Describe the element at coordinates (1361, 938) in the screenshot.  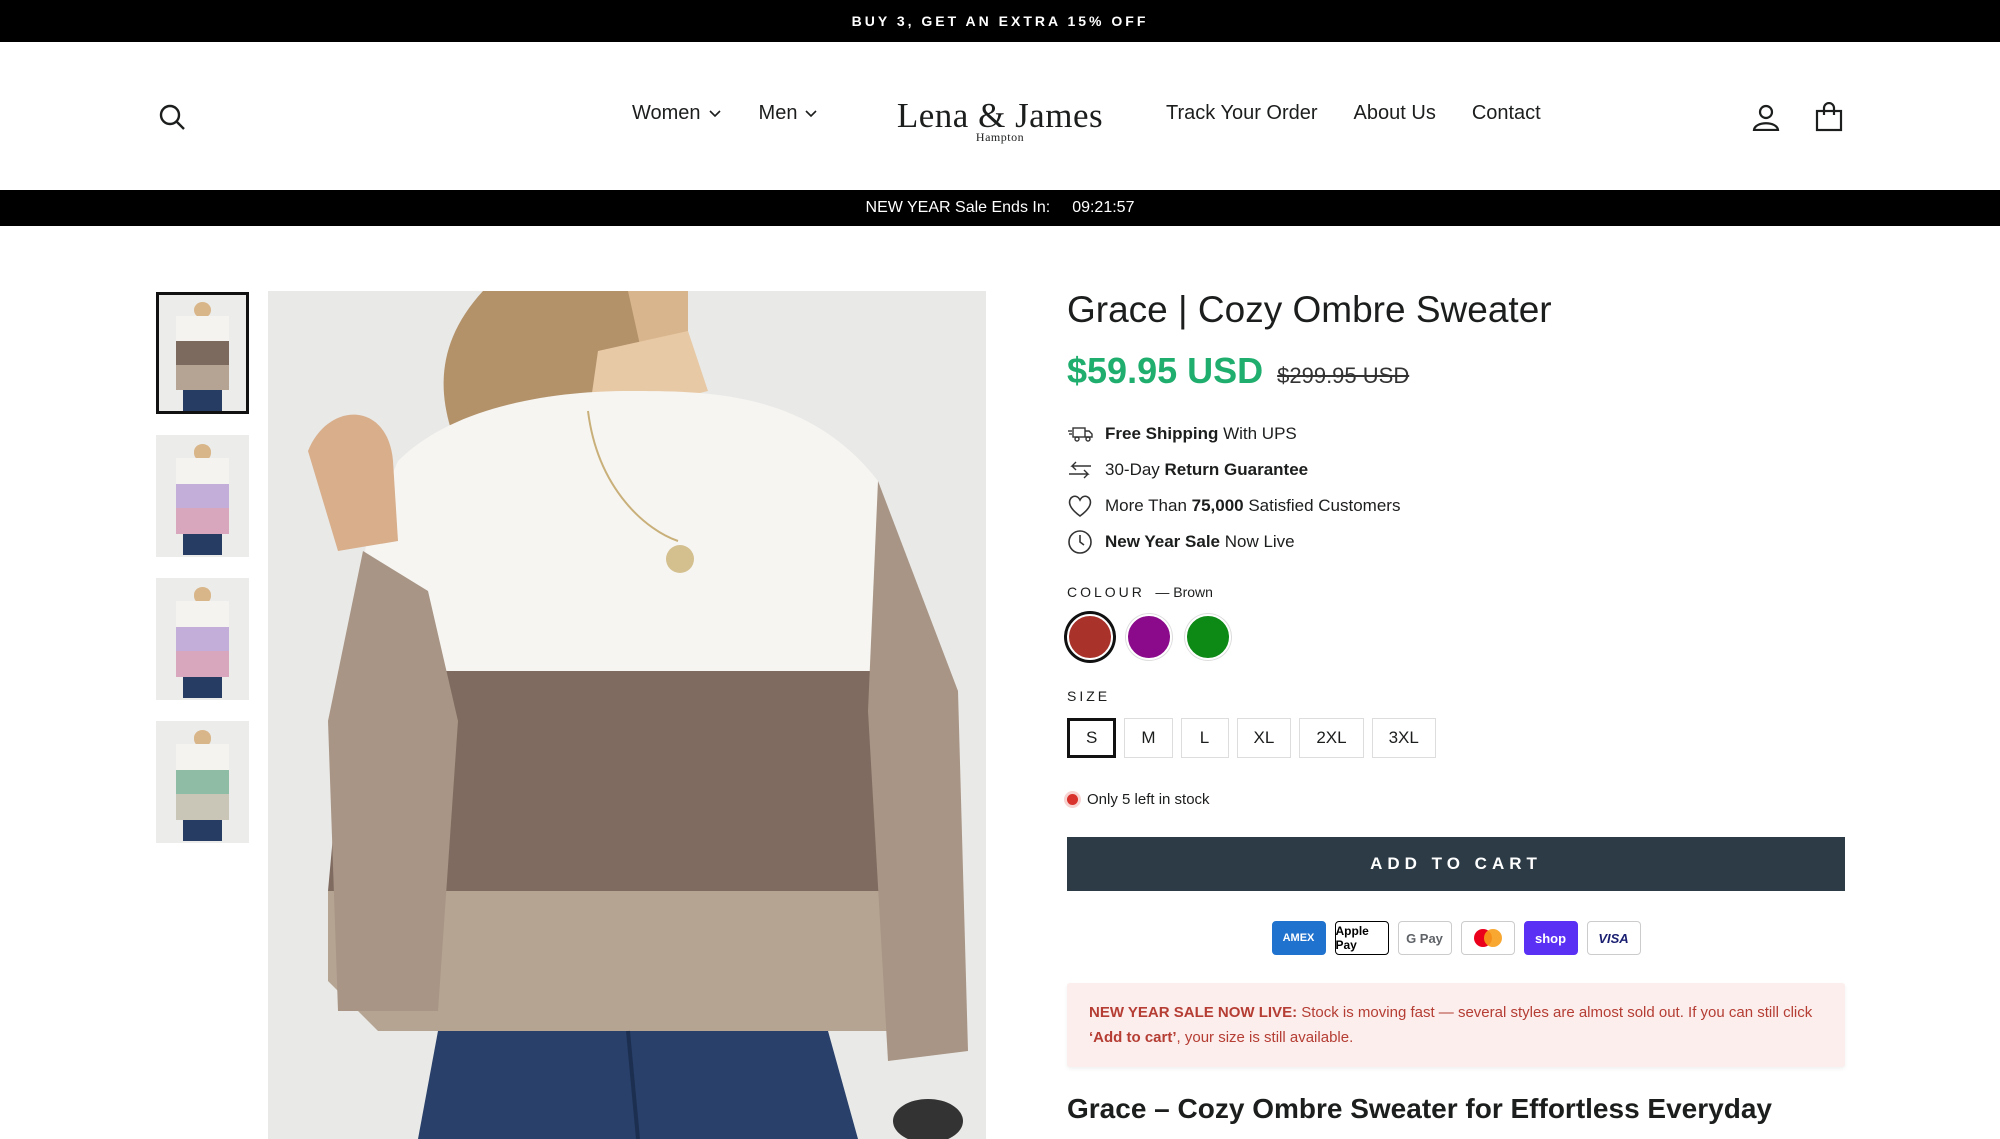
I see `apple-pay-icon: Apple Pay` at that location.